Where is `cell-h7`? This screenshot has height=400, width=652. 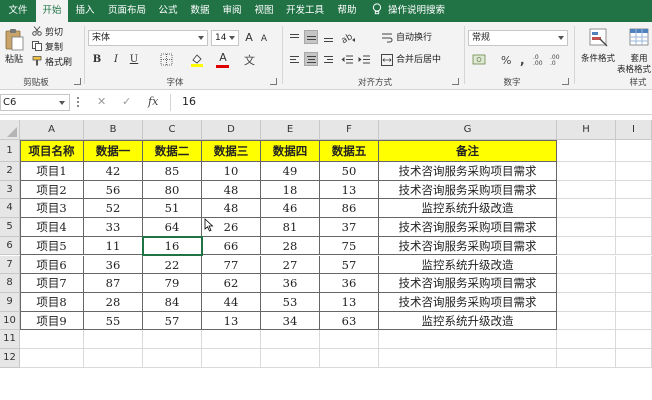 cell-h7 is located at coordinates (586, 265).